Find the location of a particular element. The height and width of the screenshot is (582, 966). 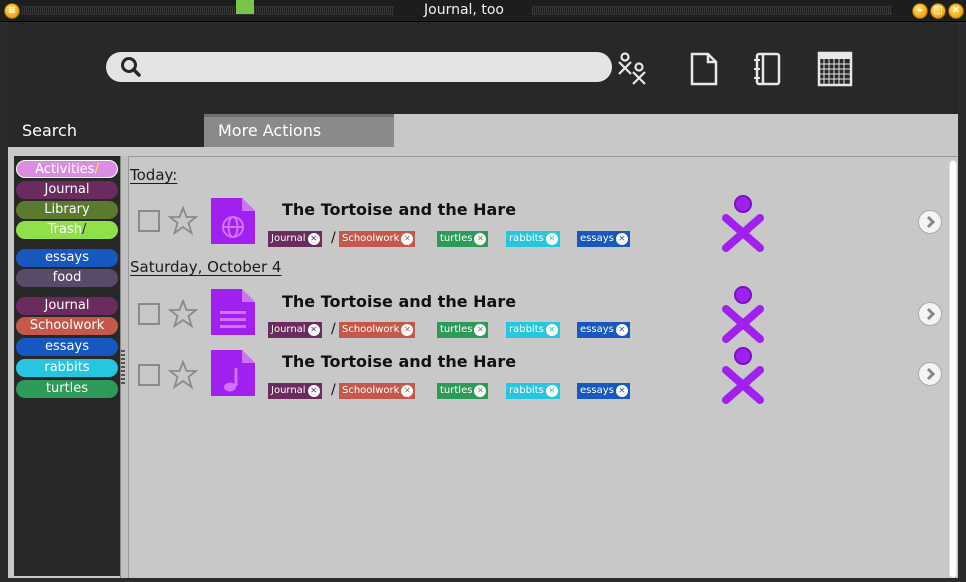

title-bar: ≡ Journal, too – □ ✕ is located at coordinates (483, 11).